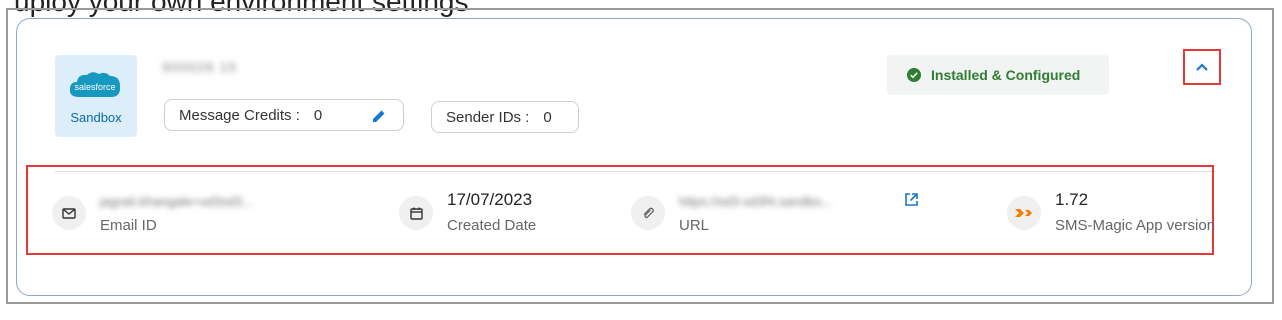 The image size is (1282, 320). I want to click on sender-ids-pill: Sender IDs : 0, so click(505, 117).